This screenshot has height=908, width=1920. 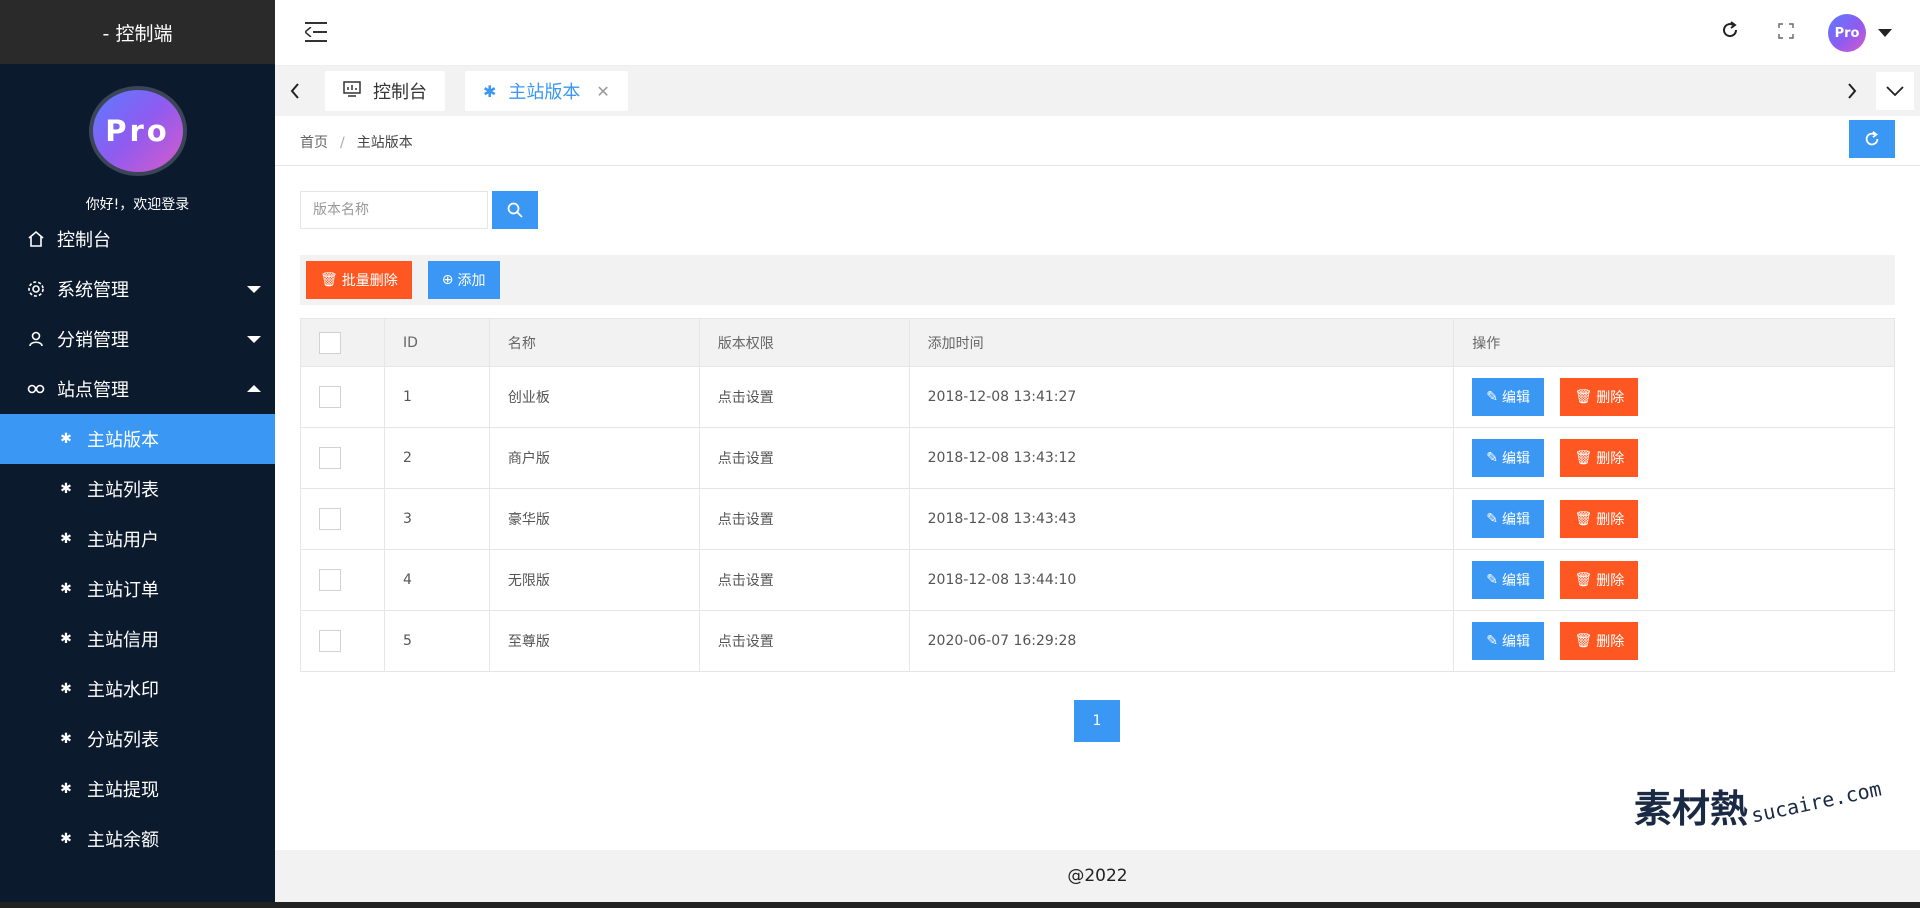 What do you see at coordinates (1786, 33) in the screenshot?
I see `fullscreen-icon` at bounding box center [1786, 33].